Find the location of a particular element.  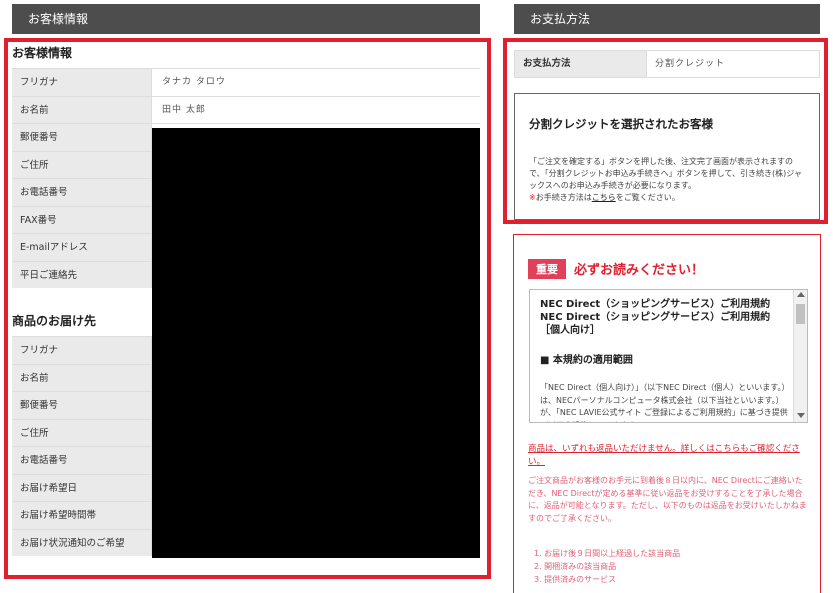

scroll-thumb is located at coordinates (800, 314).